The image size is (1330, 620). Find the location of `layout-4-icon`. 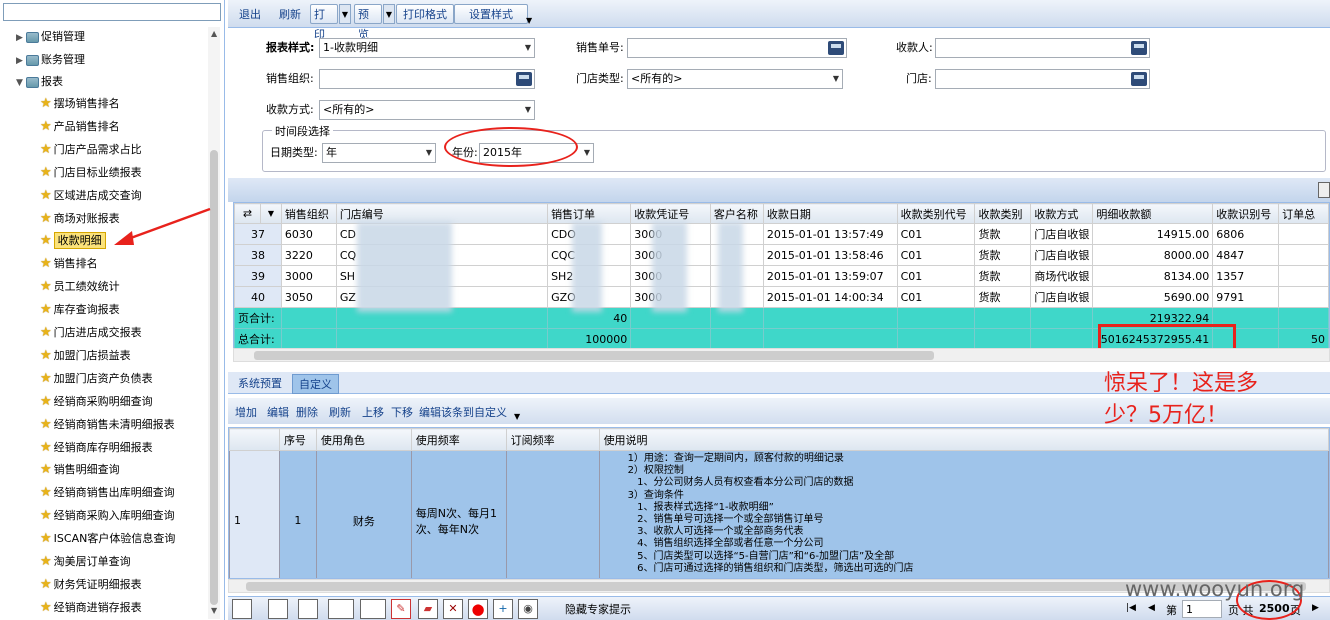

layout-4-icon is located at coordinates (341, 609).